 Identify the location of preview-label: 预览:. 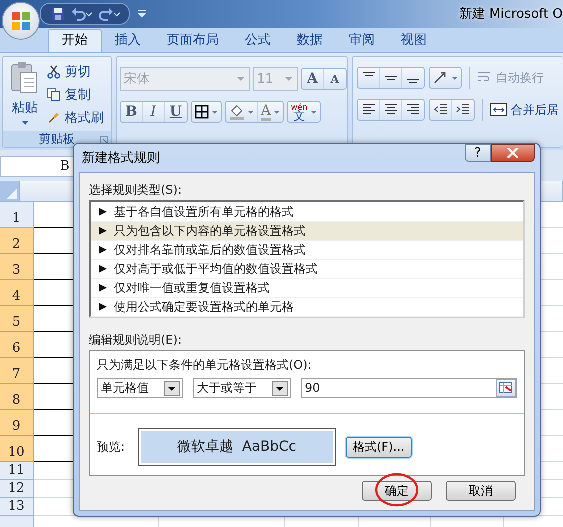
(111, 447).